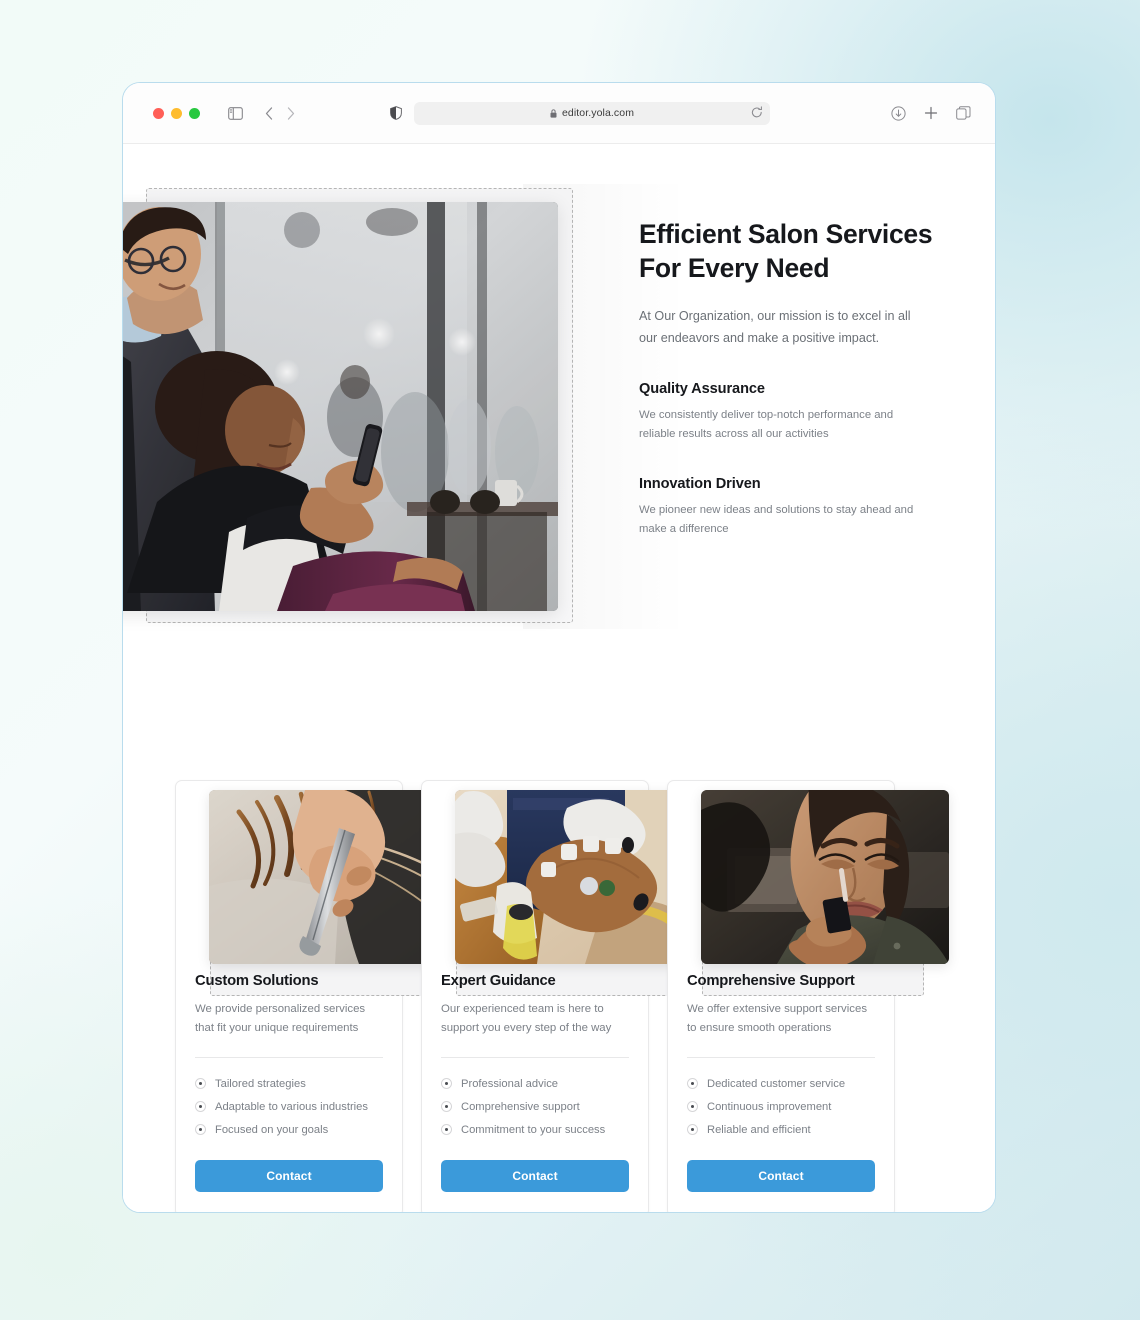 Image resolution: width=1140 pixels, height=1320 pixels. Describe the element at coordinates (510, 1083) in the screenshot. I see `bullet-label: Professional advice` at that location.